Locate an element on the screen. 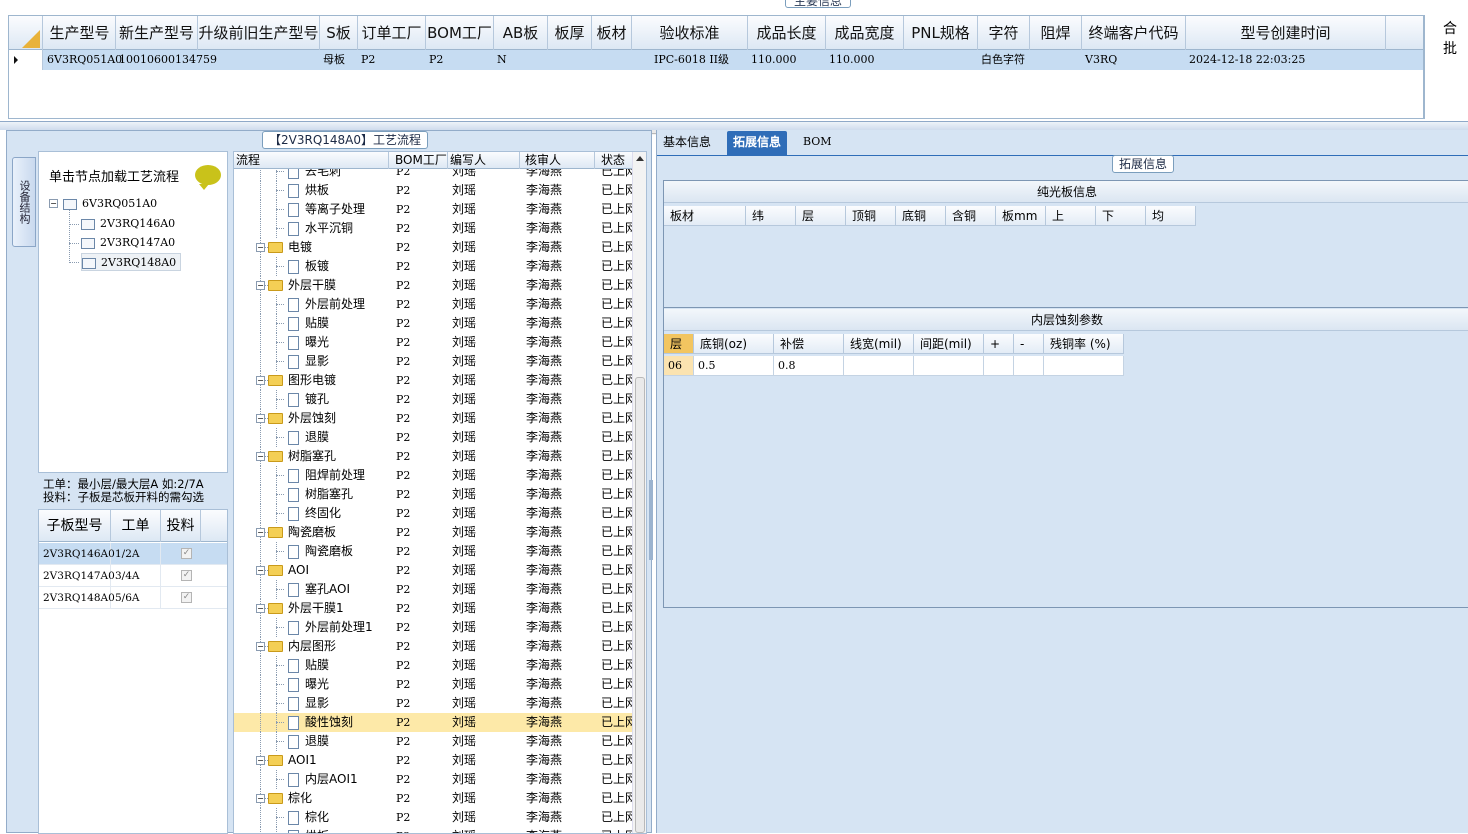  feed-checkbox: ✓ is located at coordinates (186, 597).